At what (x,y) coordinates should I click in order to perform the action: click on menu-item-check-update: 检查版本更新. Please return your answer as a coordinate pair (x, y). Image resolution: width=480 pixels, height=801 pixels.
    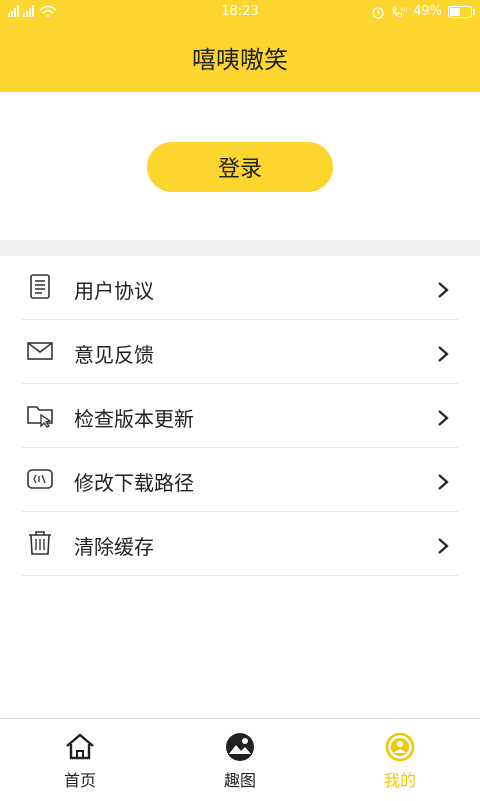
    Looking at the image, I should click on (240, 416).